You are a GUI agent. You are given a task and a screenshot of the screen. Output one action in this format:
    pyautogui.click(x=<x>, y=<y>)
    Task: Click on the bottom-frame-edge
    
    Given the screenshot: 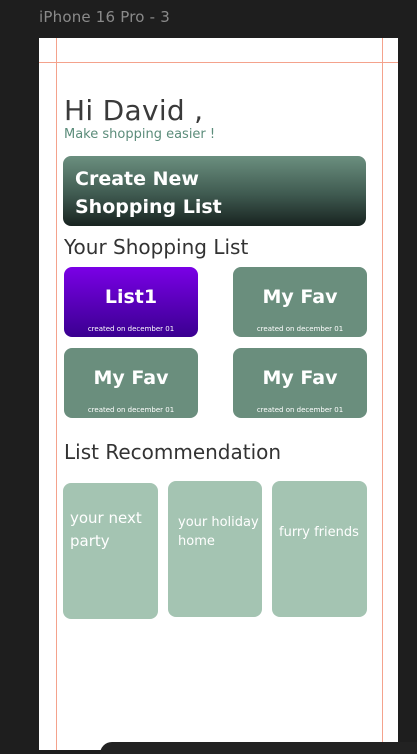 What is the action you would take?
    pyautogui.click(x=258, y=748)
    